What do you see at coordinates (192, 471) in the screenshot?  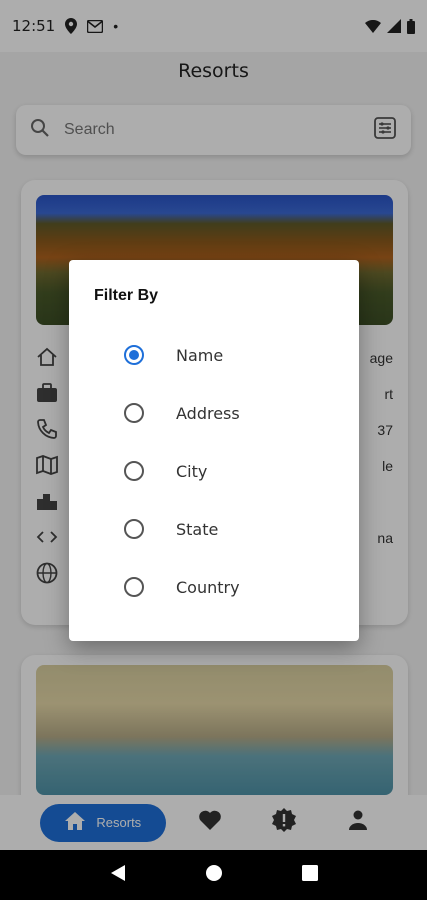 I see `option-label: City` at bounding box center [192, 471].